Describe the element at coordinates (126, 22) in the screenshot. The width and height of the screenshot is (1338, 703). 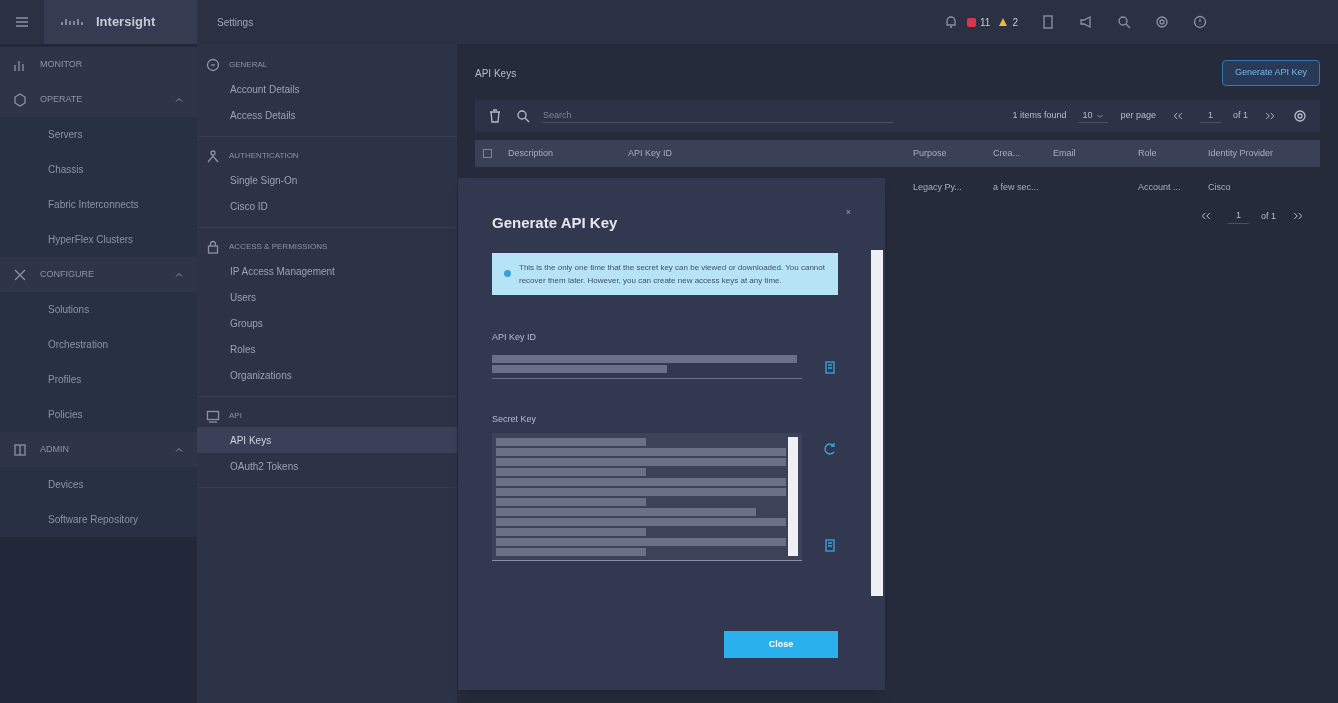
I see `product-name: Intersight` at that location.